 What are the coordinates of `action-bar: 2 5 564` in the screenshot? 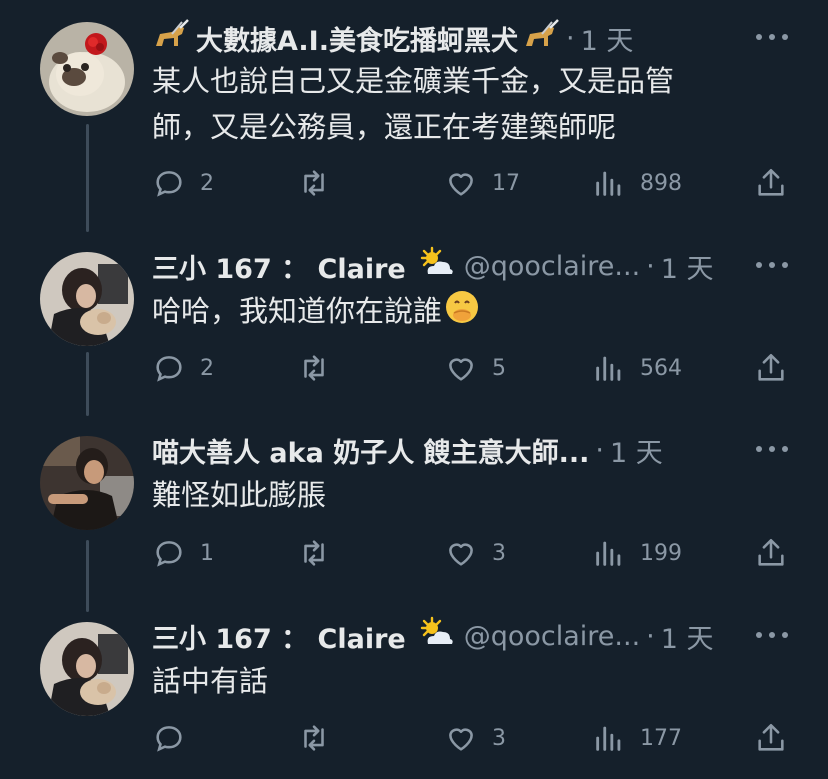 It's located at (470, 368).